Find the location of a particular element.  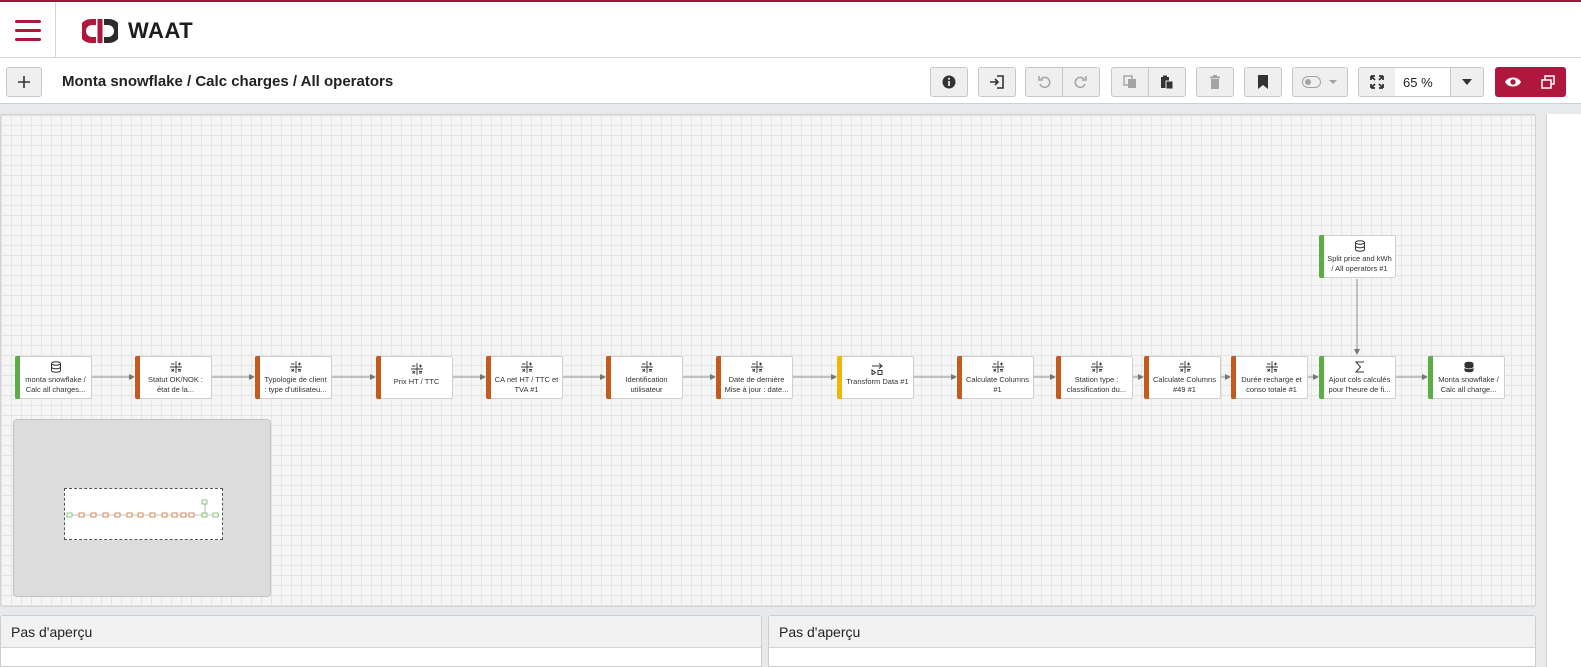

bookmark-icon is located at coordinates (1263, 82).